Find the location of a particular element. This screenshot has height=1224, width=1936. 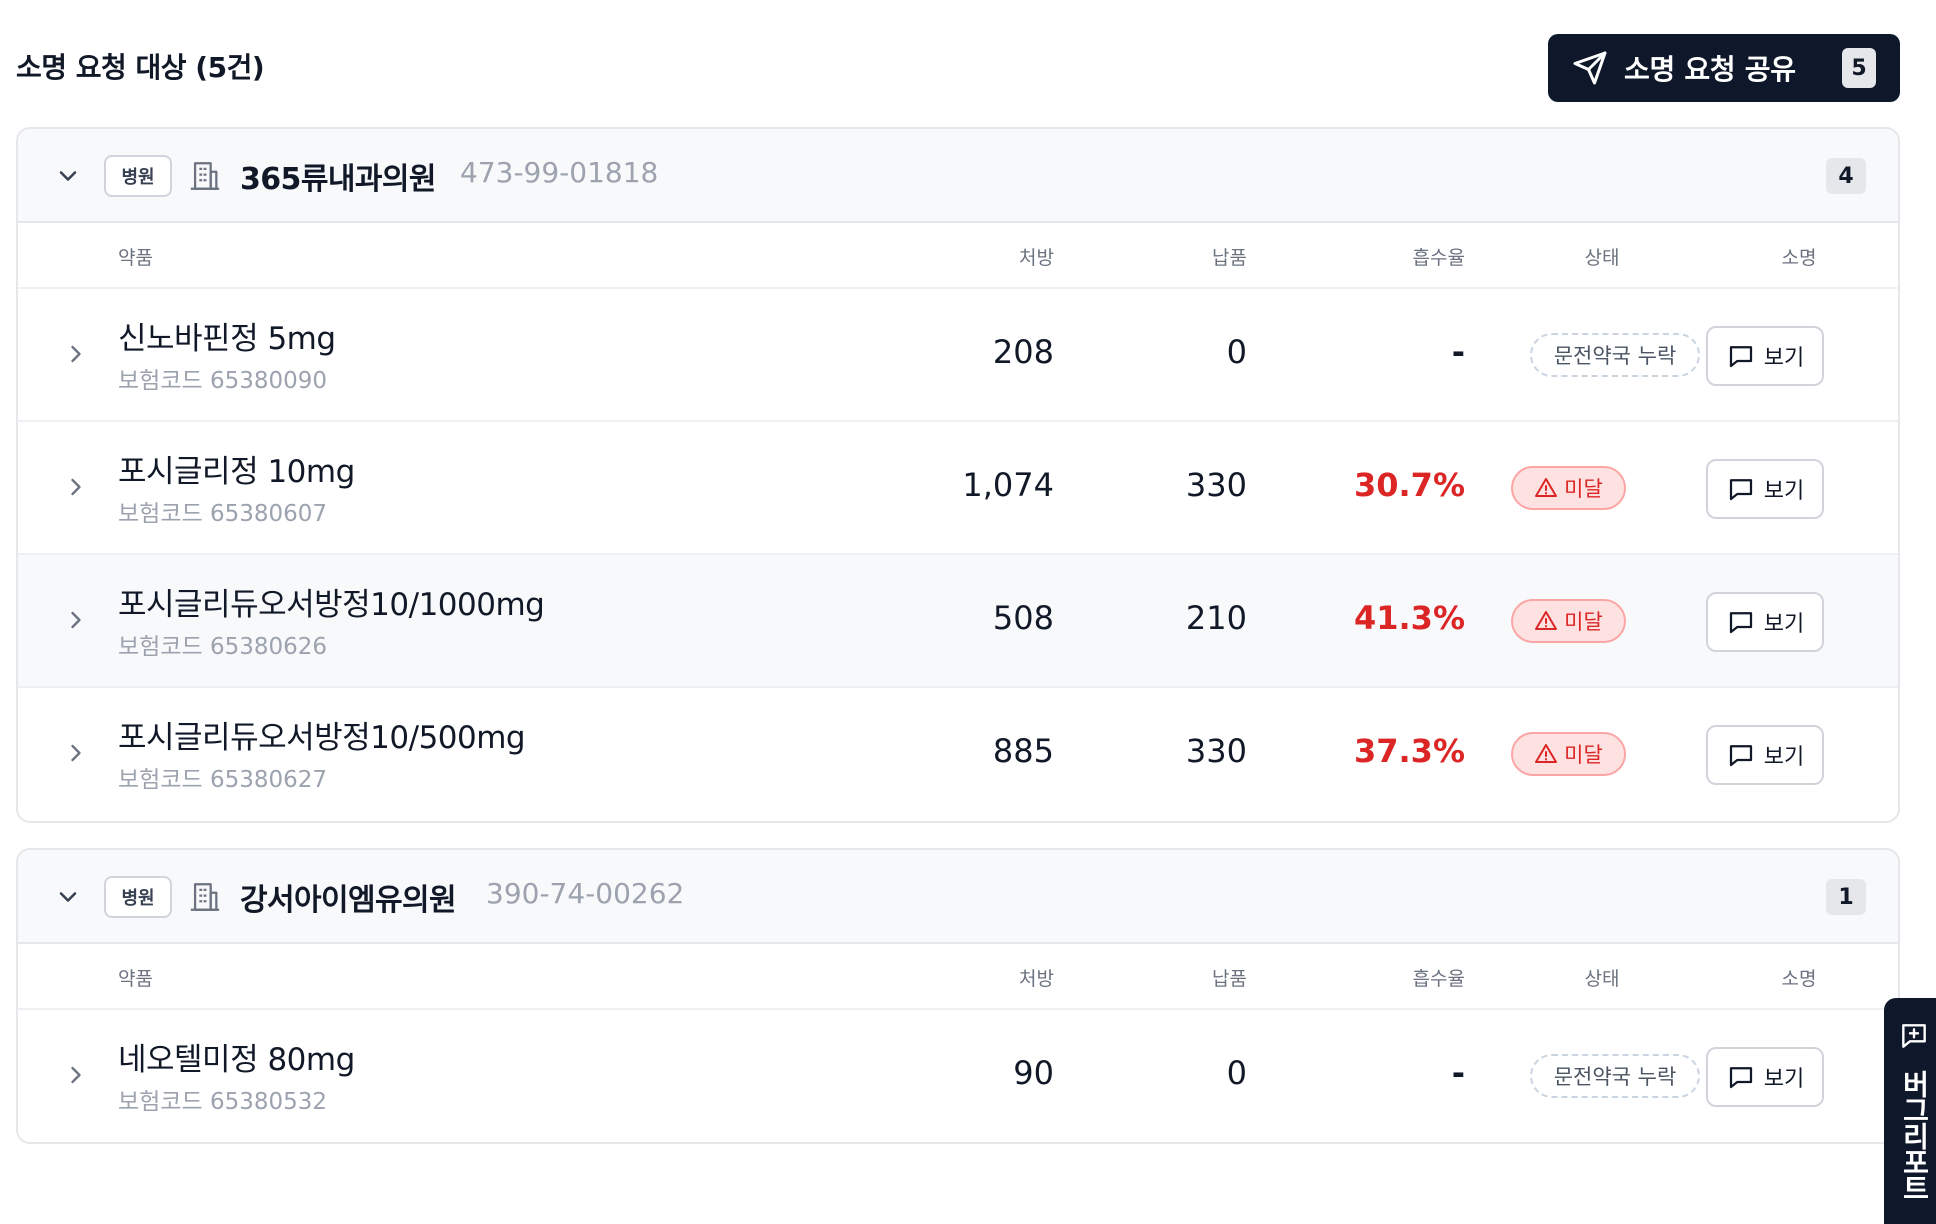

insurance-code: 보험코드 65380090 is located at coordinates (223, 381).